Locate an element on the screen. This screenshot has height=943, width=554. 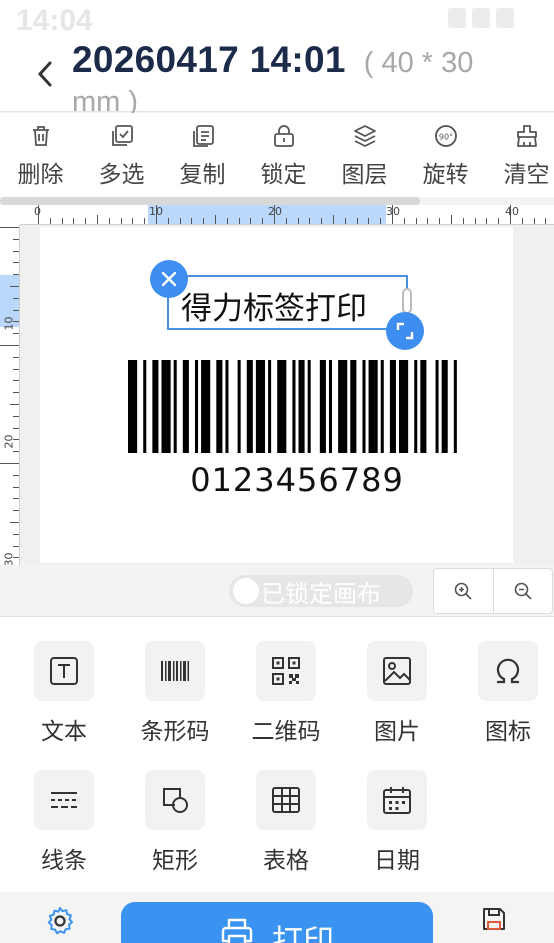
bottom-bar: 打印 is located at coordinates (277, 918).